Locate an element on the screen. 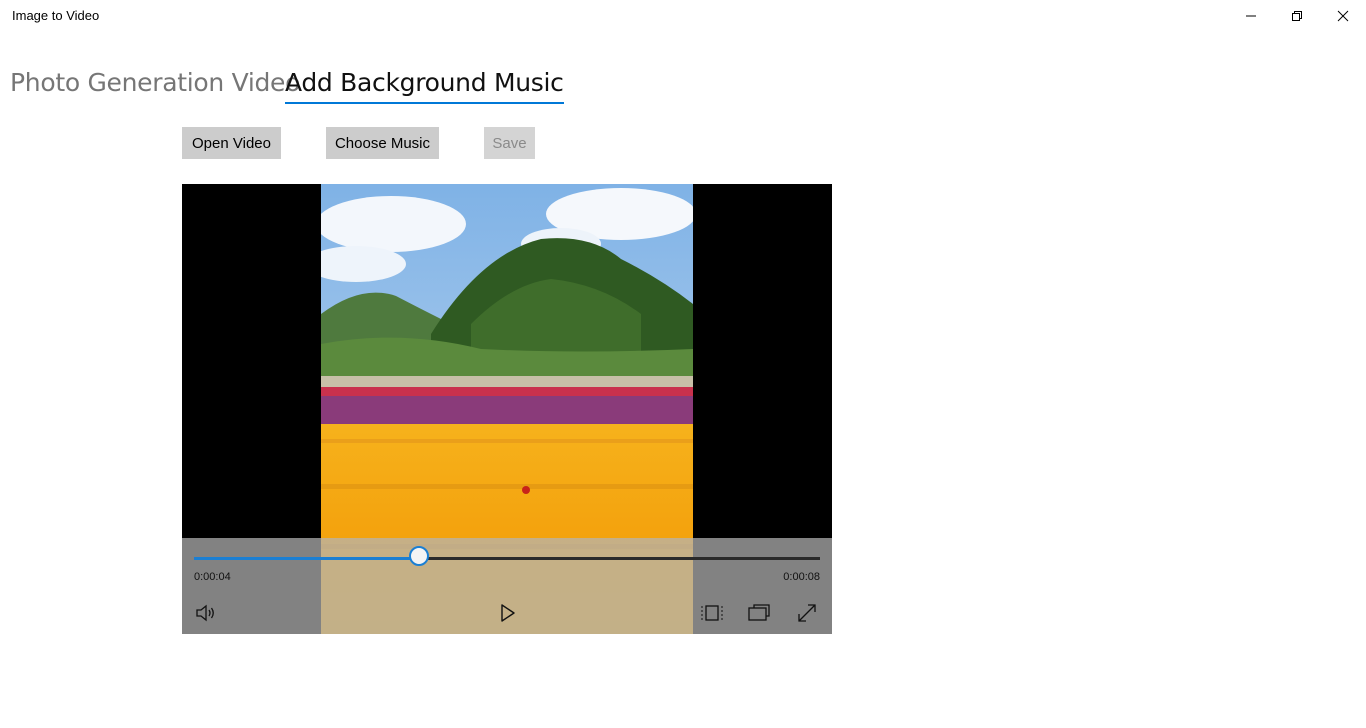 Image resolution: width=1366 pixels, height=728 pixels. play-button is located at coordinates (507, 613).